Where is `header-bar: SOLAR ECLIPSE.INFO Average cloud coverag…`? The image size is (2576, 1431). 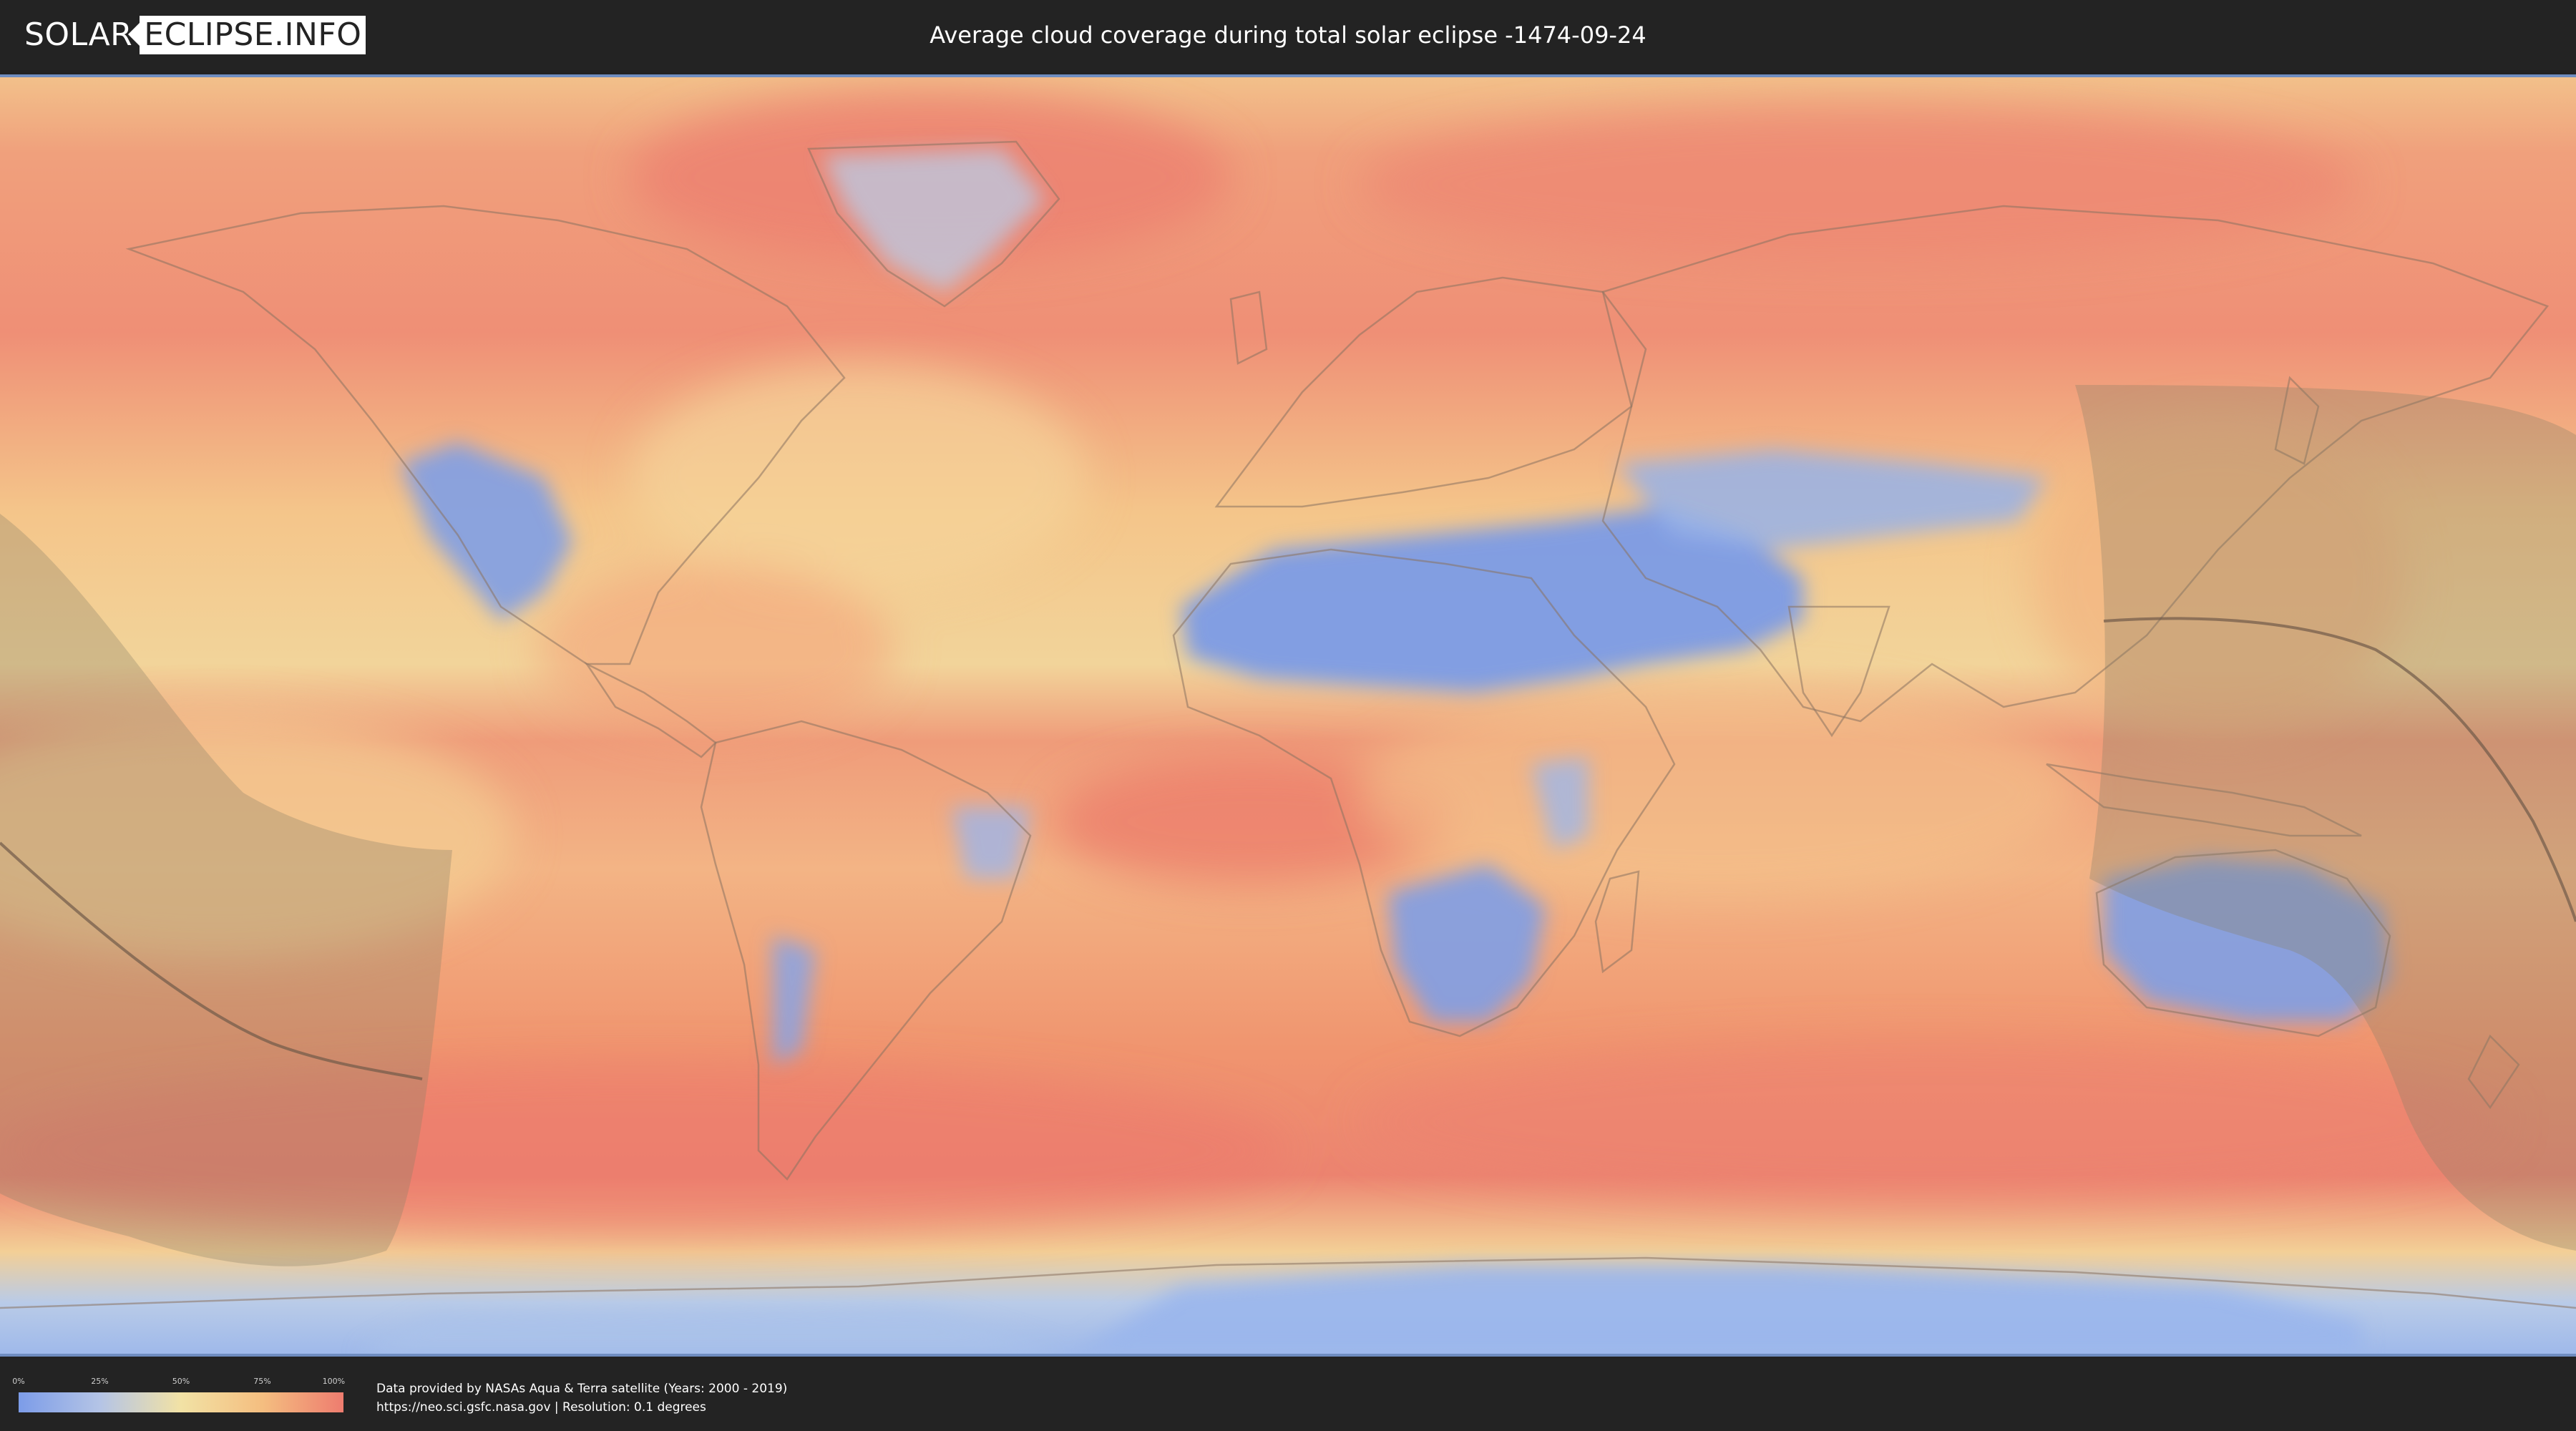 header-bar: SOLAR ECLIPSE.INFO Average cloud coverag… is located at coordinates (1288, 36).